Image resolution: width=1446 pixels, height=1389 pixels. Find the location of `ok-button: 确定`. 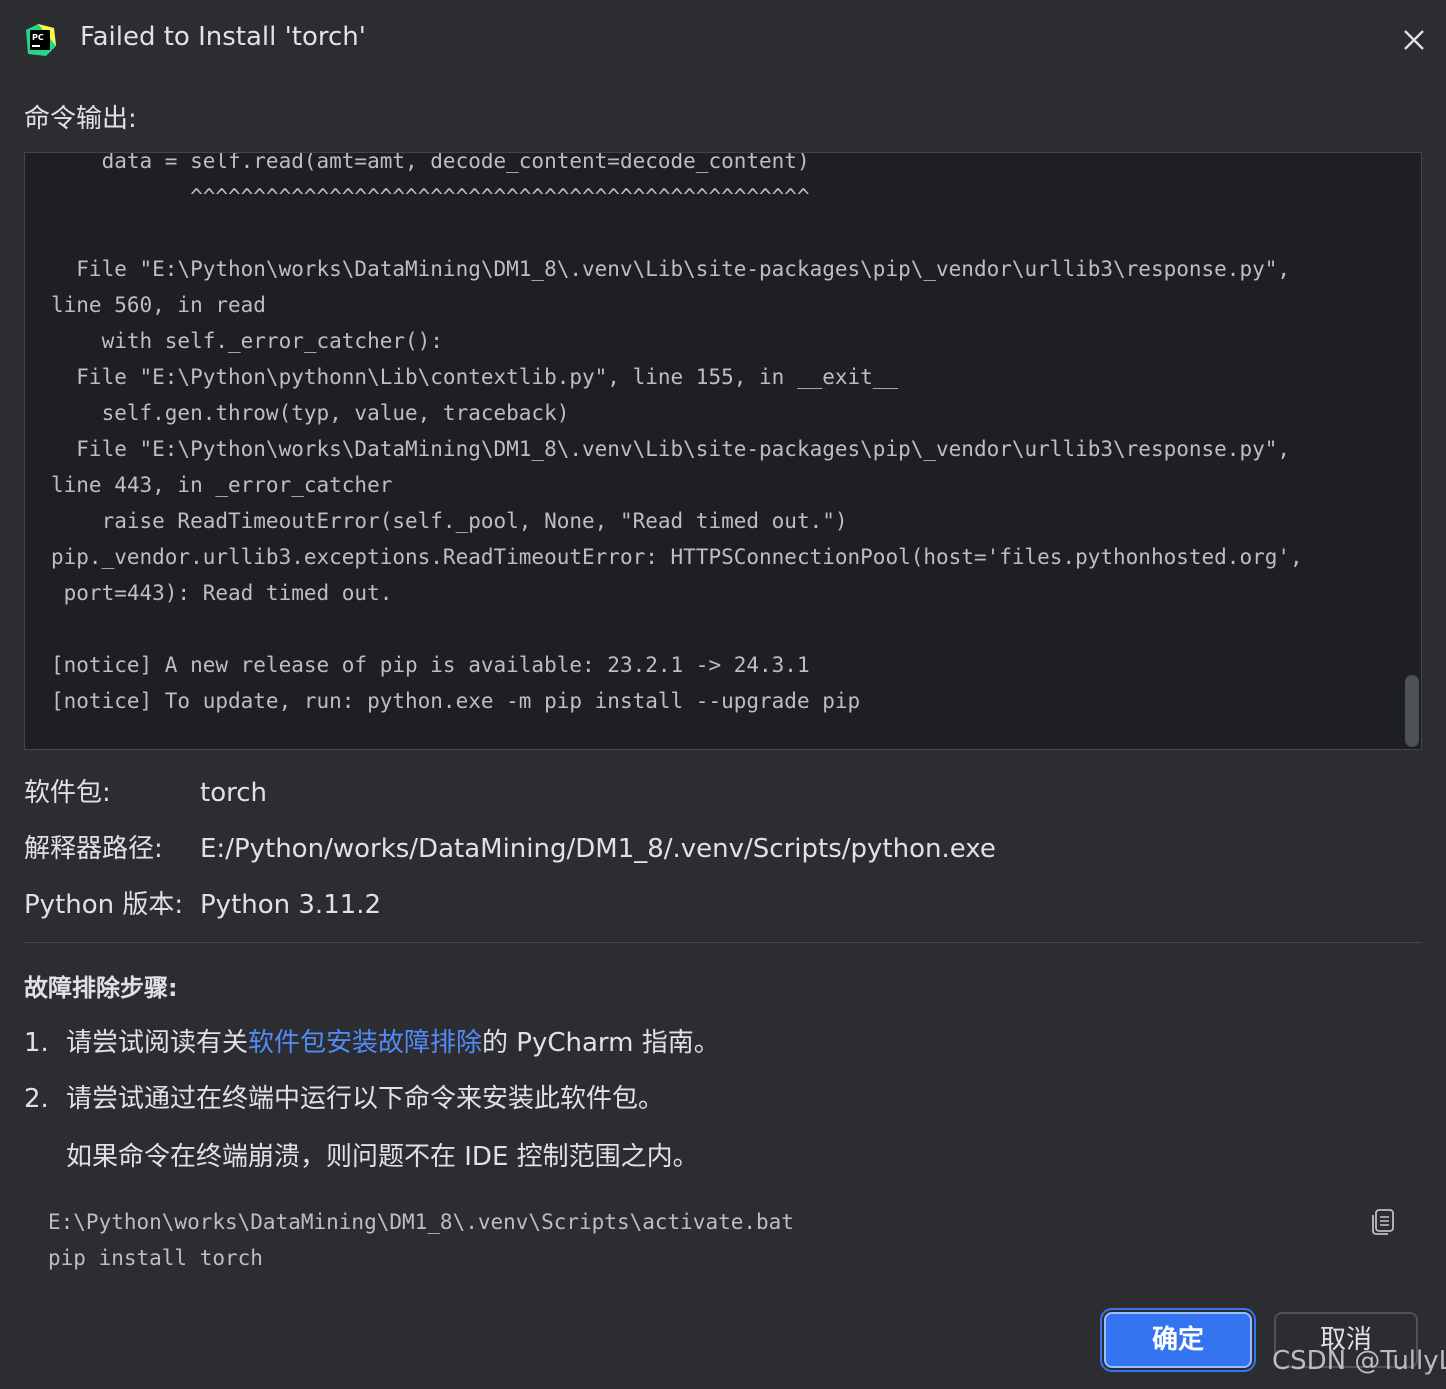

ok-button: 确定 is located at coordinates (1178, 1340).